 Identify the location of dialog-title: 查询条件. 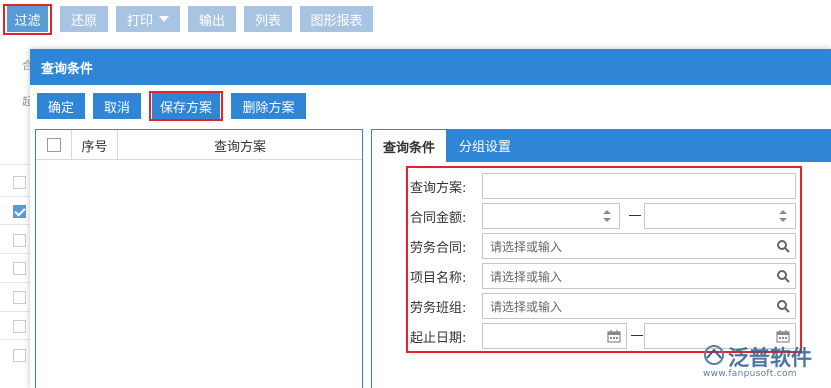
(430, 67).